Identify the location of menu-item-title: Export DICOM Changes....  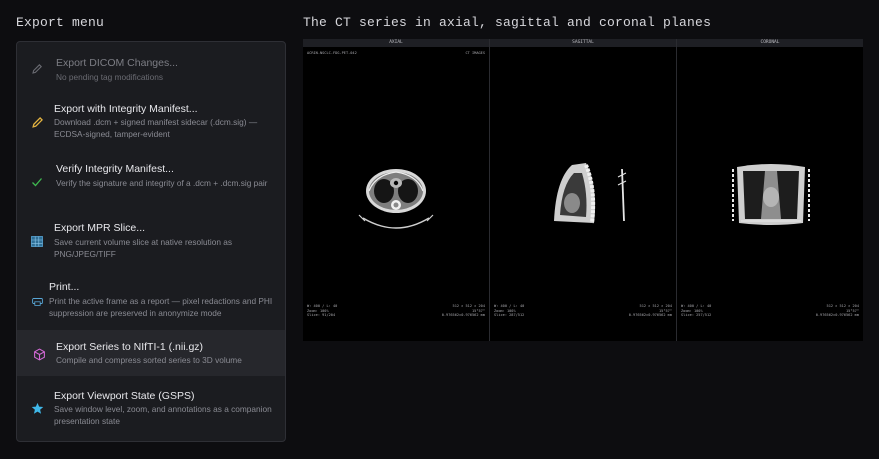
(117, 63).